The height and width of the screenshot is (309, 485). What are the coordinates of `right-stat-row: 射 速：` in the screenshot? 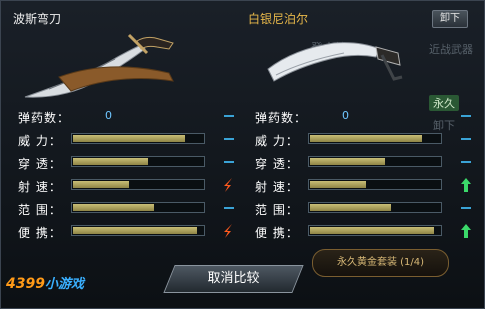 It's located at (359, 185).